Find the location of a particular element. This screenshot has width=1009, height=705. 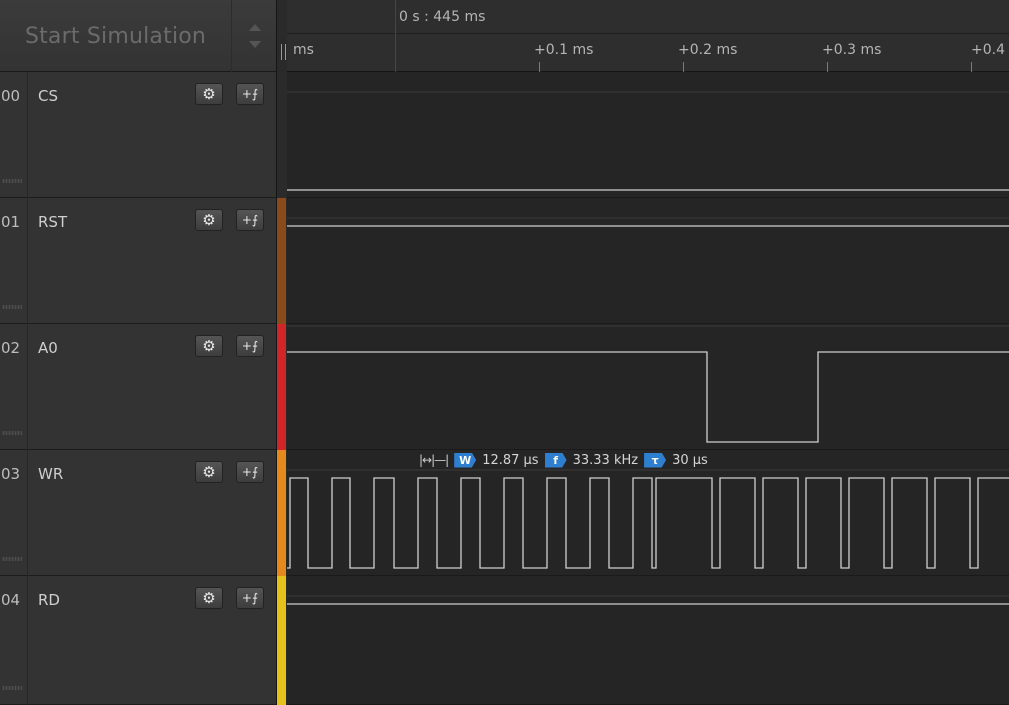

channel-label-panel: 04 RD ⚙ +⨍ is located at coordinates (138, 640).